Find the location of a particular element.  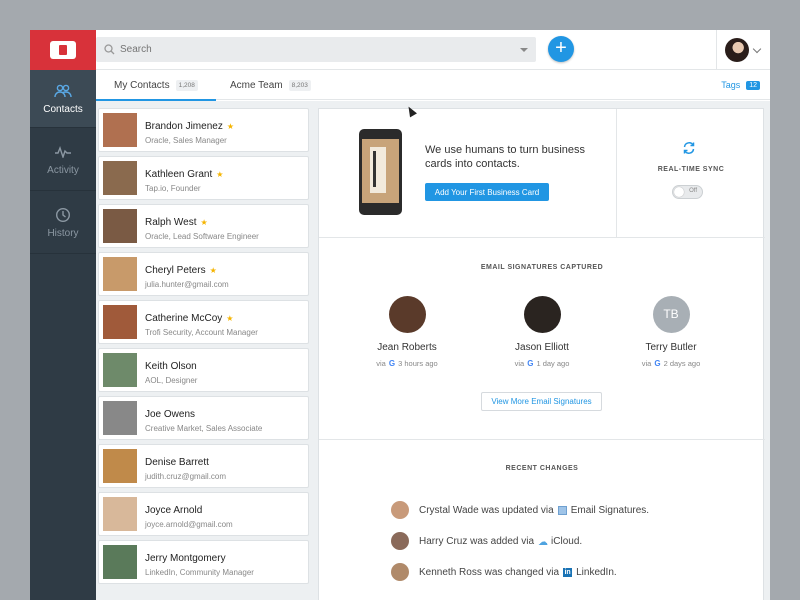

contact-card: Brandon Jimenez ★ Oracle, Sales Manager is located at coordinates (203, 130).